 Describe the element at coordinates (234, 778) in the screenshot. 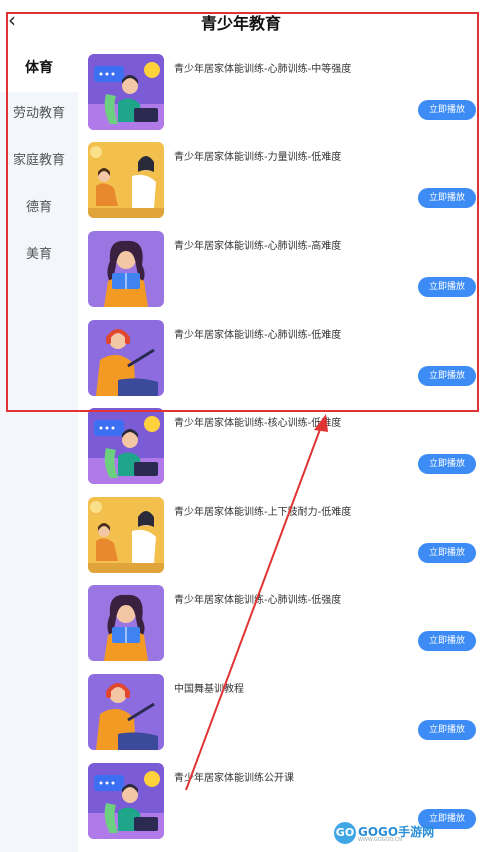

I see `course-title: 青少年居家体能训练公开课` at that location.